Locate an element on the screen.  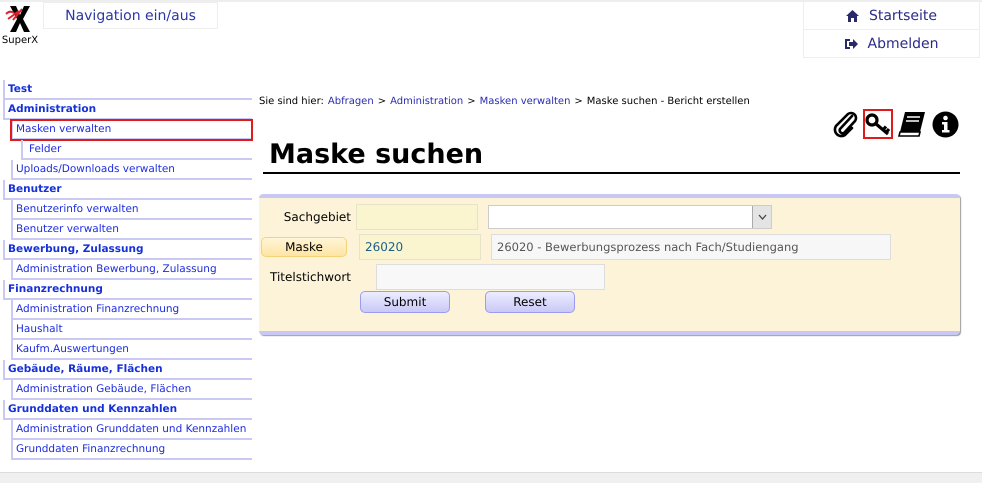
logo-caption: SuperX is located at coordinates (20, 40).